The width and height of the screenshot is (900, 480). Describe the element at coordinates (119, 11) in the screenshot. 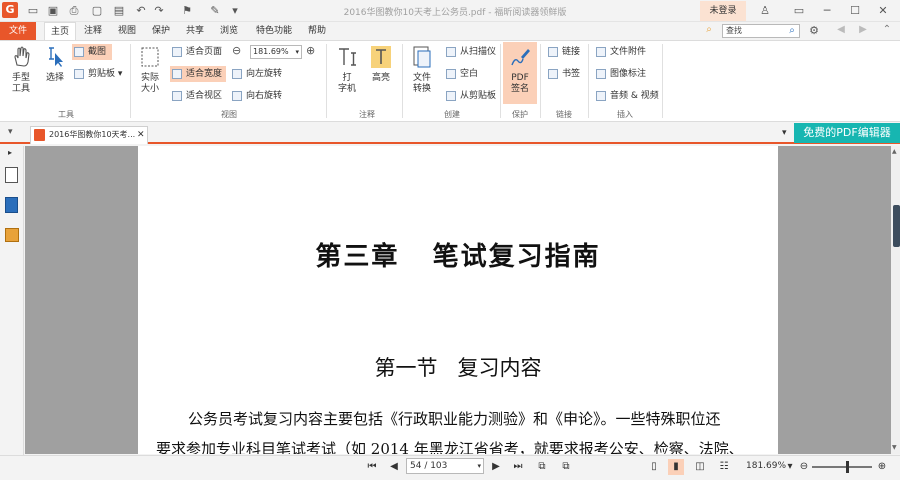

I see `clipboard-icon: ▤` at that location.